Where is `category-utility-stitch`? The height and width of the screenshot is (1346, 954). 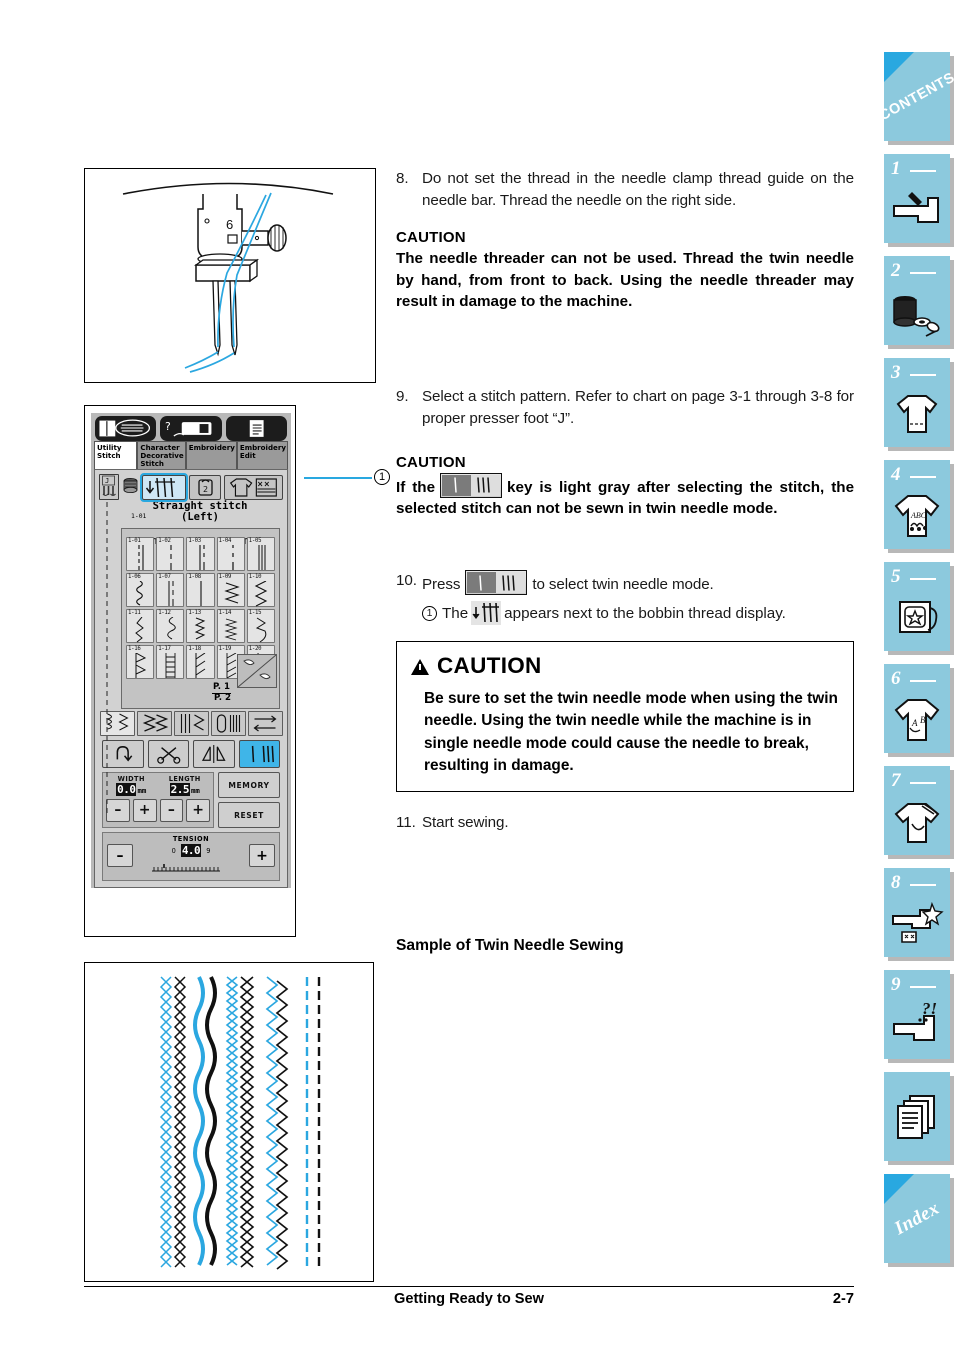
category-utility-stitch is located at coordinates (117, 724).